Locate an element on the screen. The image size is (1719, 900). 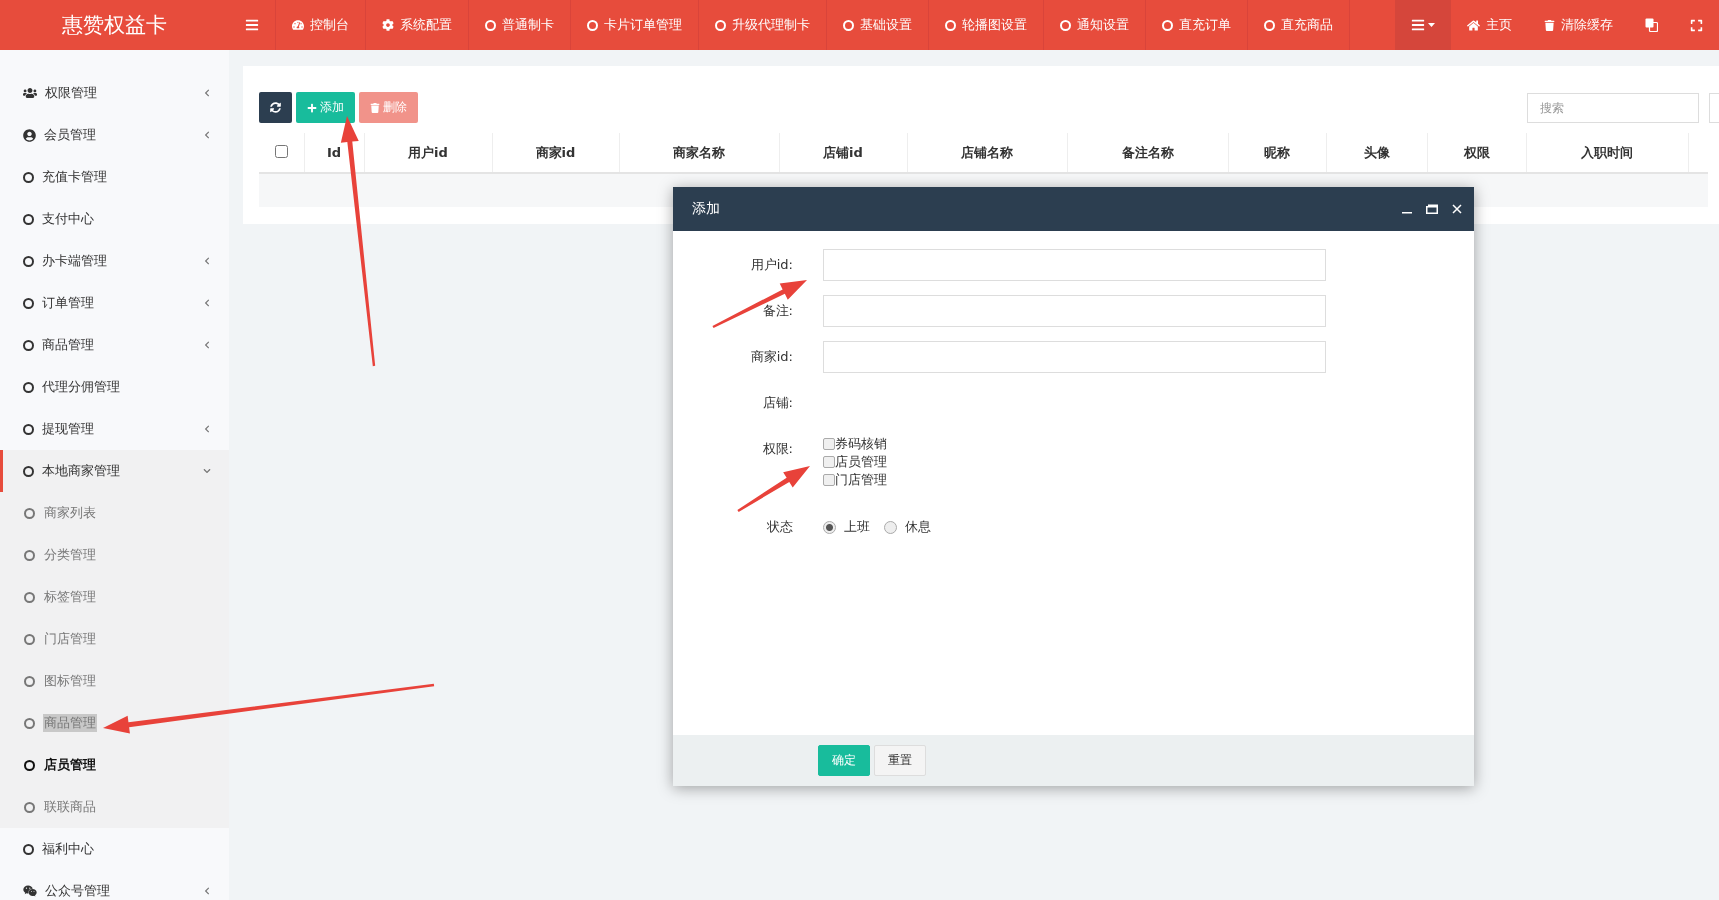
sidebar-label: 提现管理 is located at coordinates (68, 429).